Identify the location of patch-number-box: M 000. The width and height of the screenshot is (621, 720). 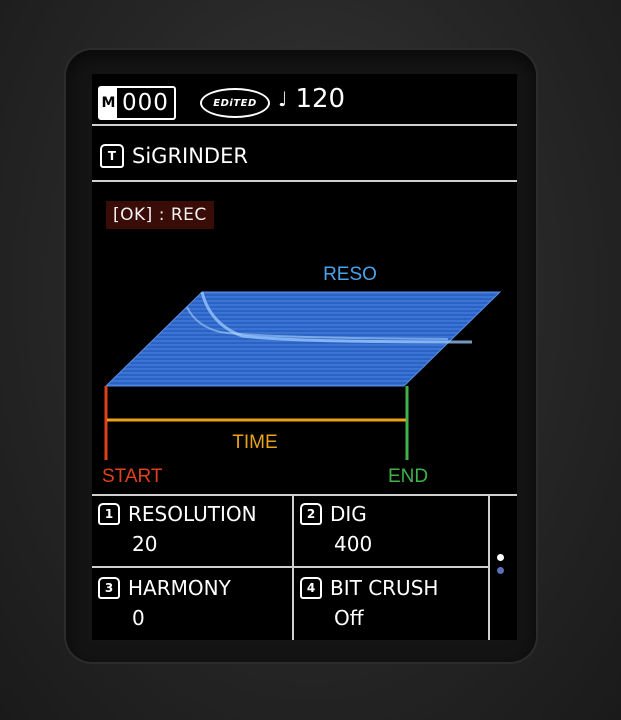
(137, 103).